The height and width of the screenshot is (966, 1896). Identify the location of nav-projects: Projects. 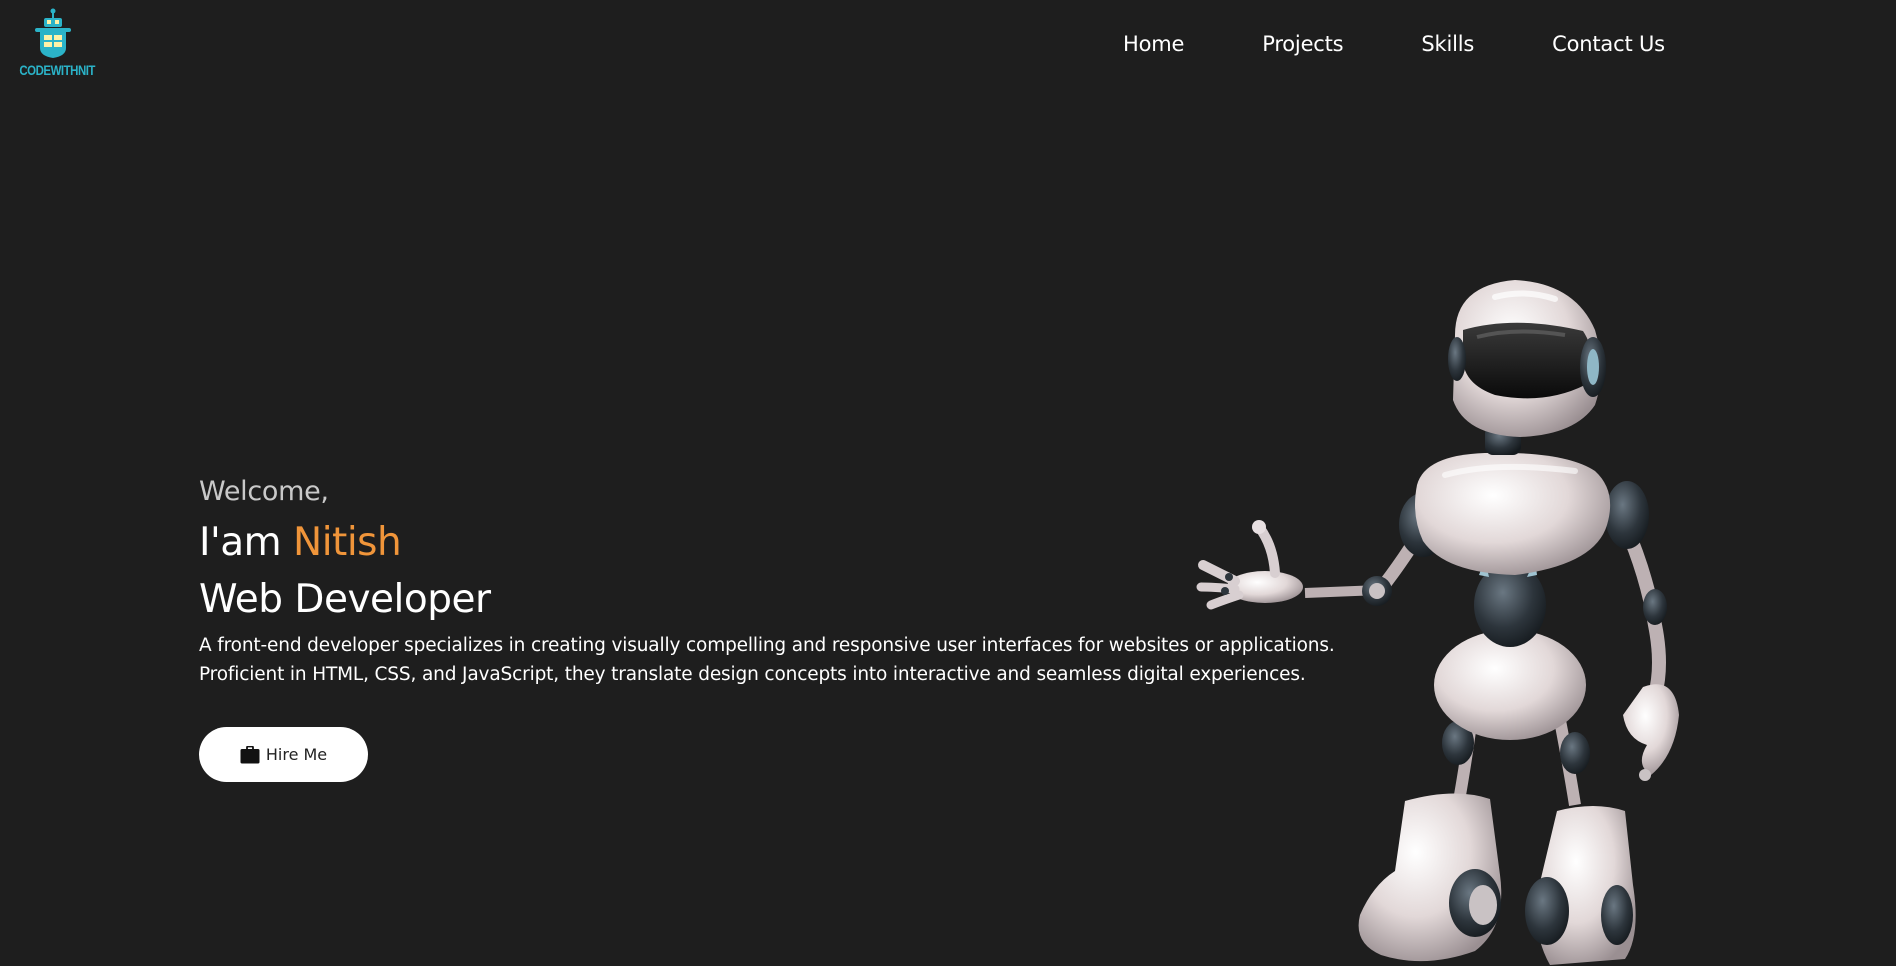
(1302, 44).